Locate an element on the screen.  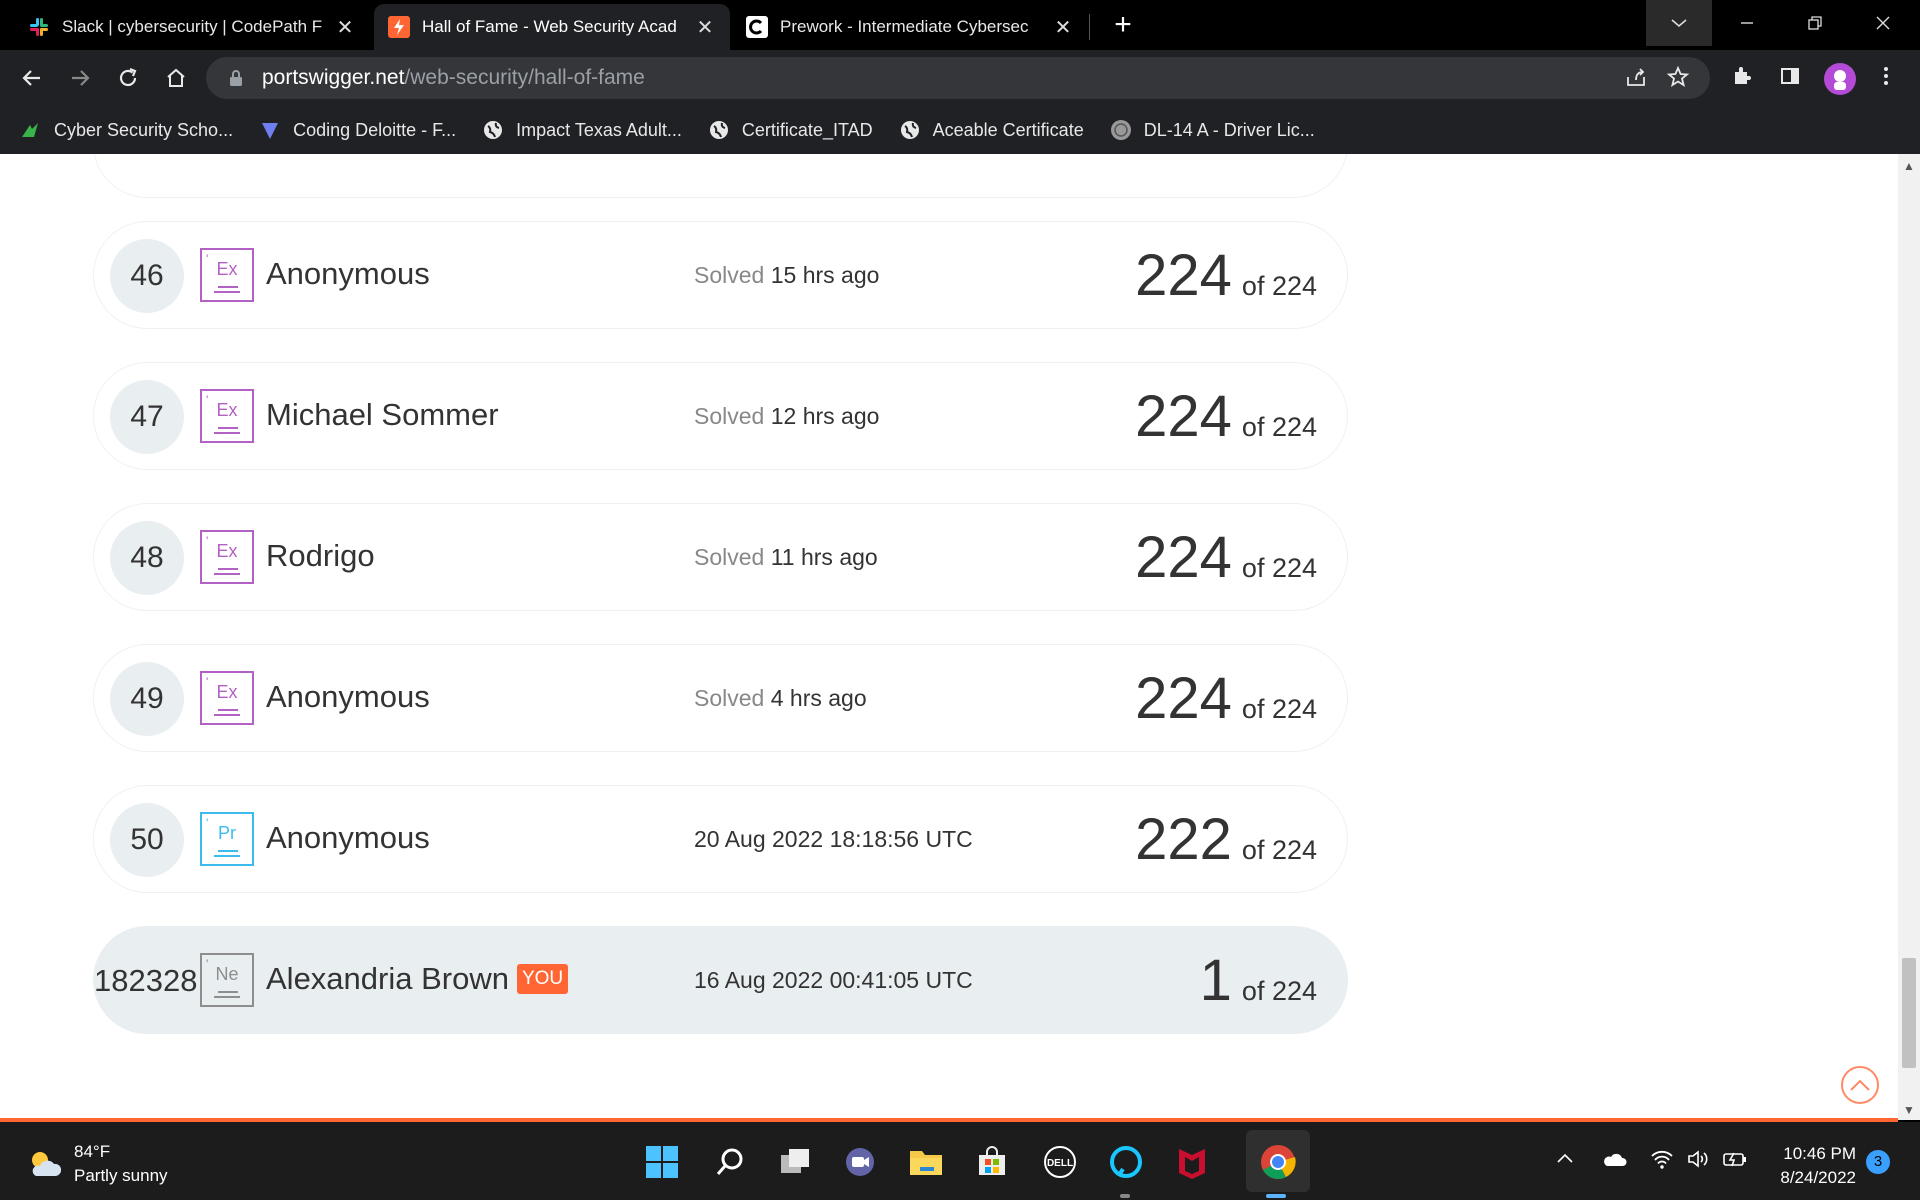
tab-prework: Prework - Intermediate Cybersec ✕ is located at coordinates (910, 27).